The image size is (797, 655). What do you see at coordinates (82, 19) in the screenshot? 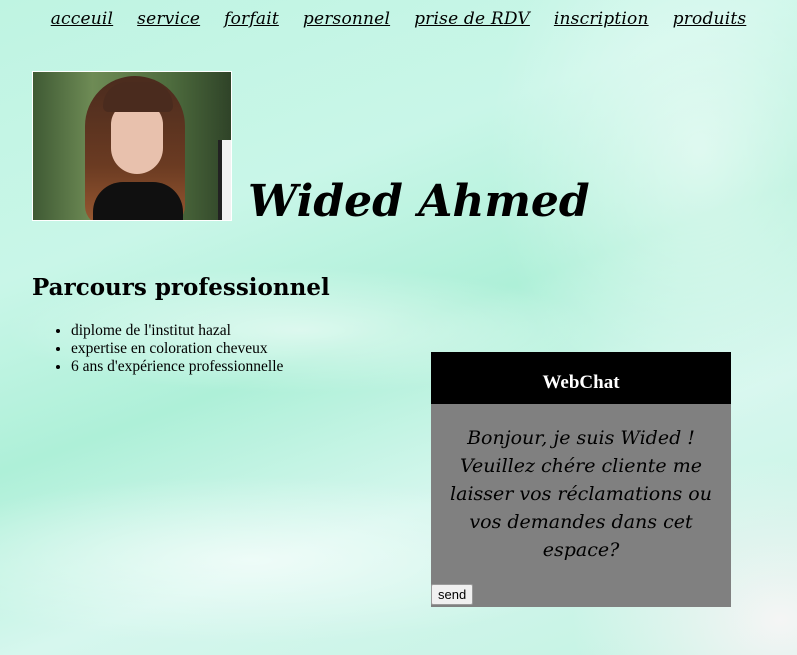
I see `nav-link-acceuil: acceuil` at bounding box center [82, 19].